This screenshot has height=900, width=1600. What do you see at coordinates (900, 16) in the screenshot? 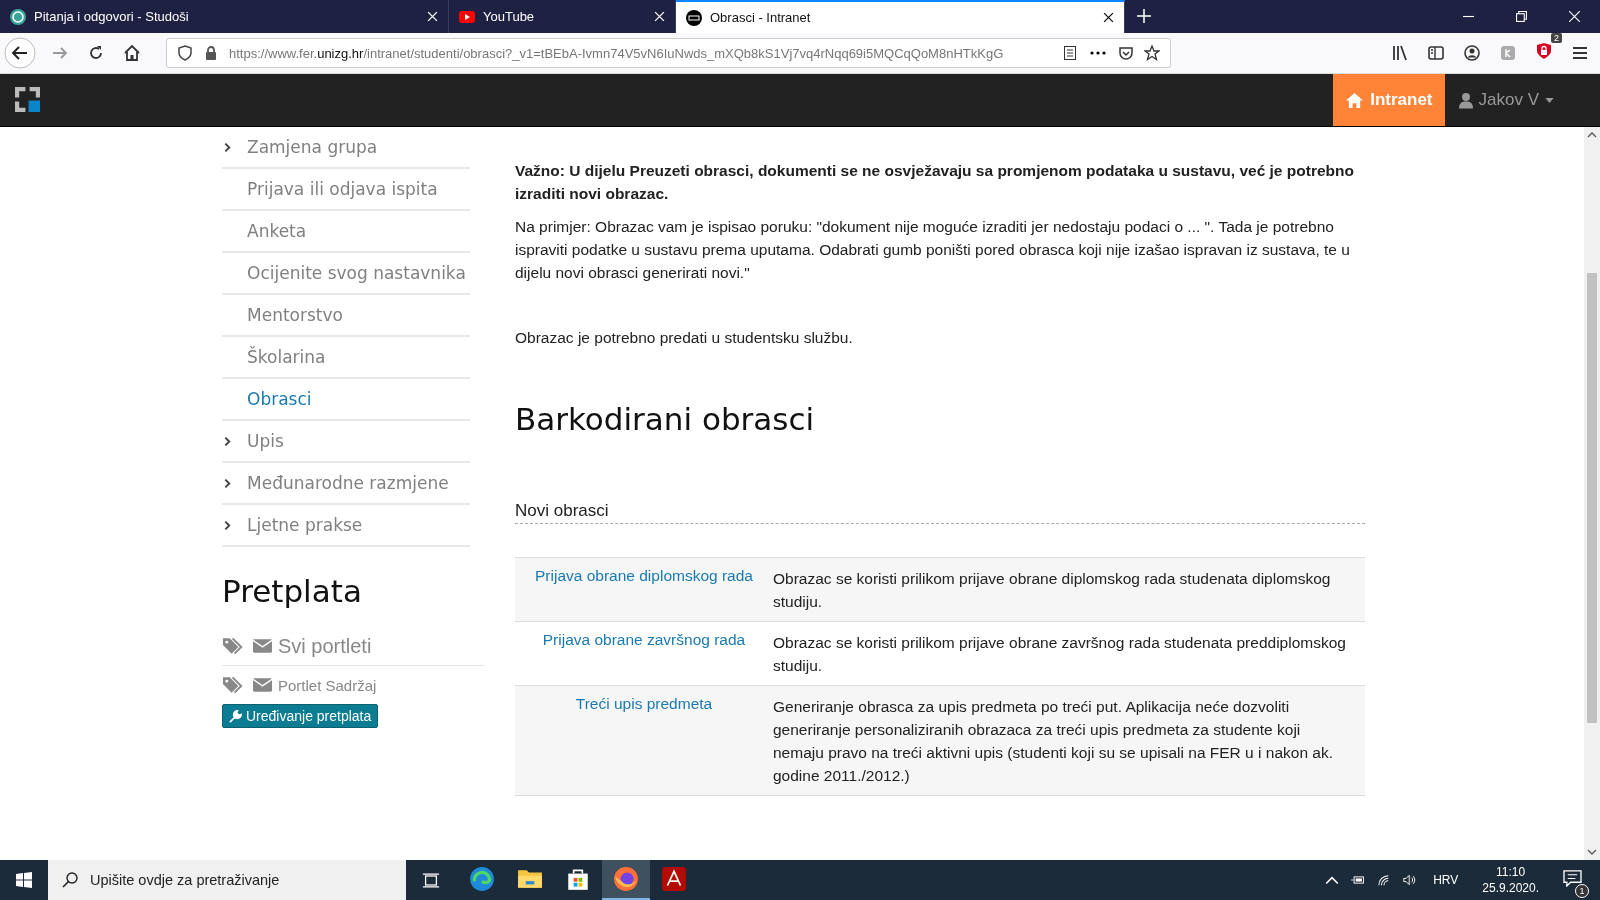
I see `browser-tab: Obrasci - Intranet` at bounding box center [900, 16].